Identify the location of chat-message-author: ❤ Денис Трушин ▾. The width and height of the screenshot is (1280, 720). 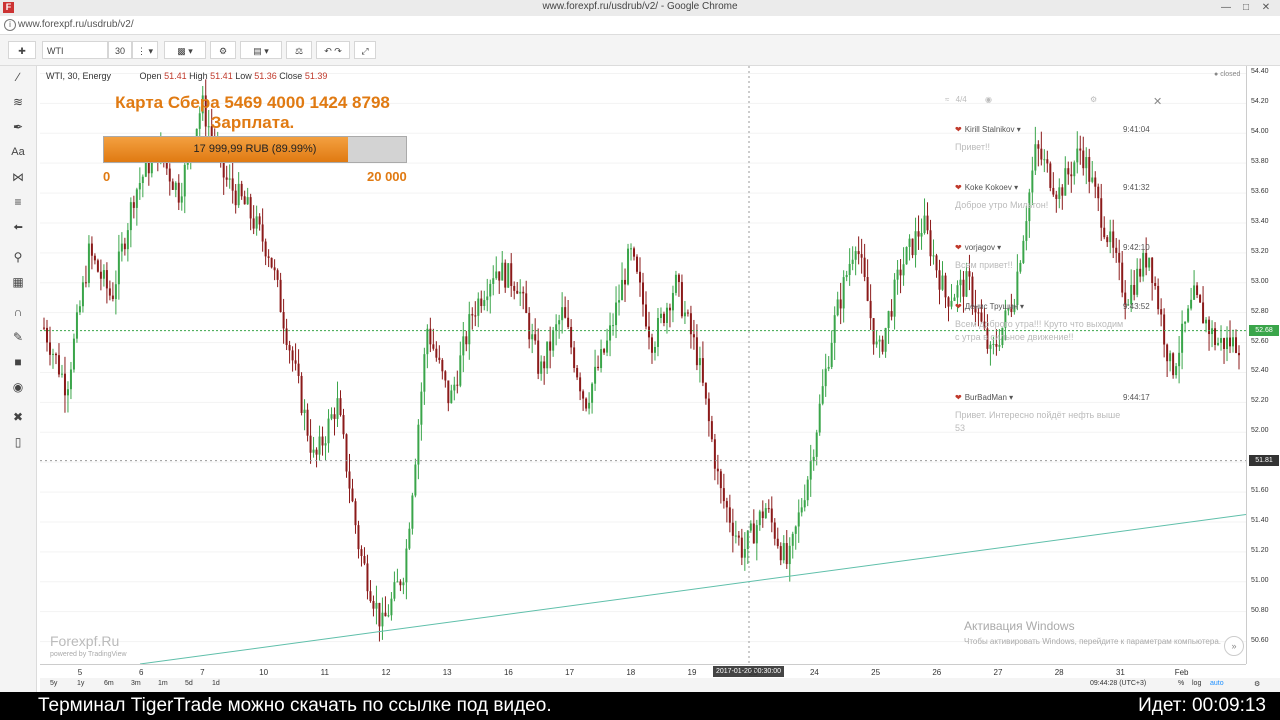
(989, 306).